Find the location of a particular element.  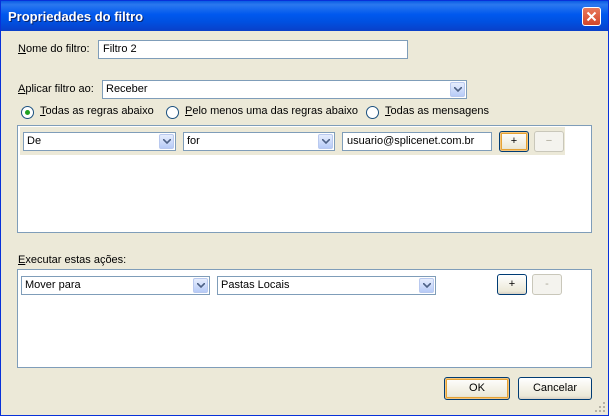

action-target-value: Pastas Locais is located at coordinates (255, 285).